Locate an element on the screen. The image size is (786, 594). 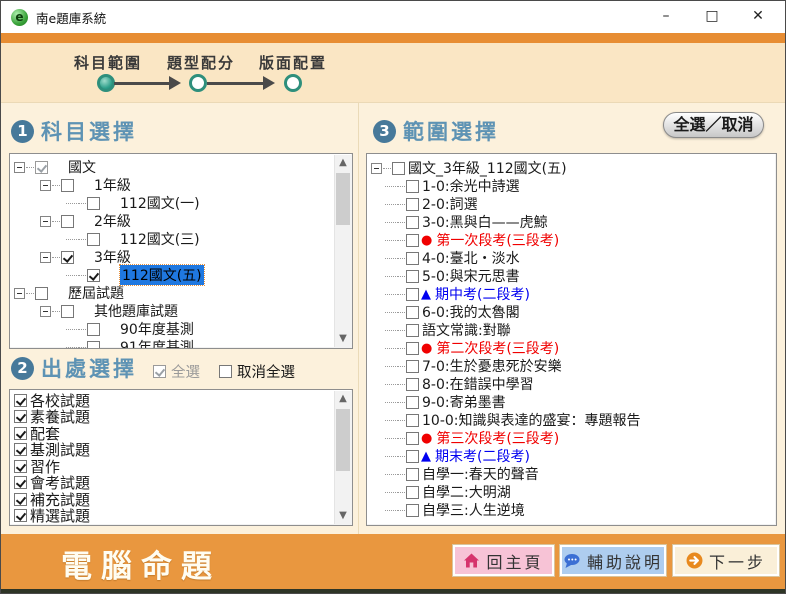
tree-item-label: 1-0:余光中詩選 is located at coordinates (471, 186).